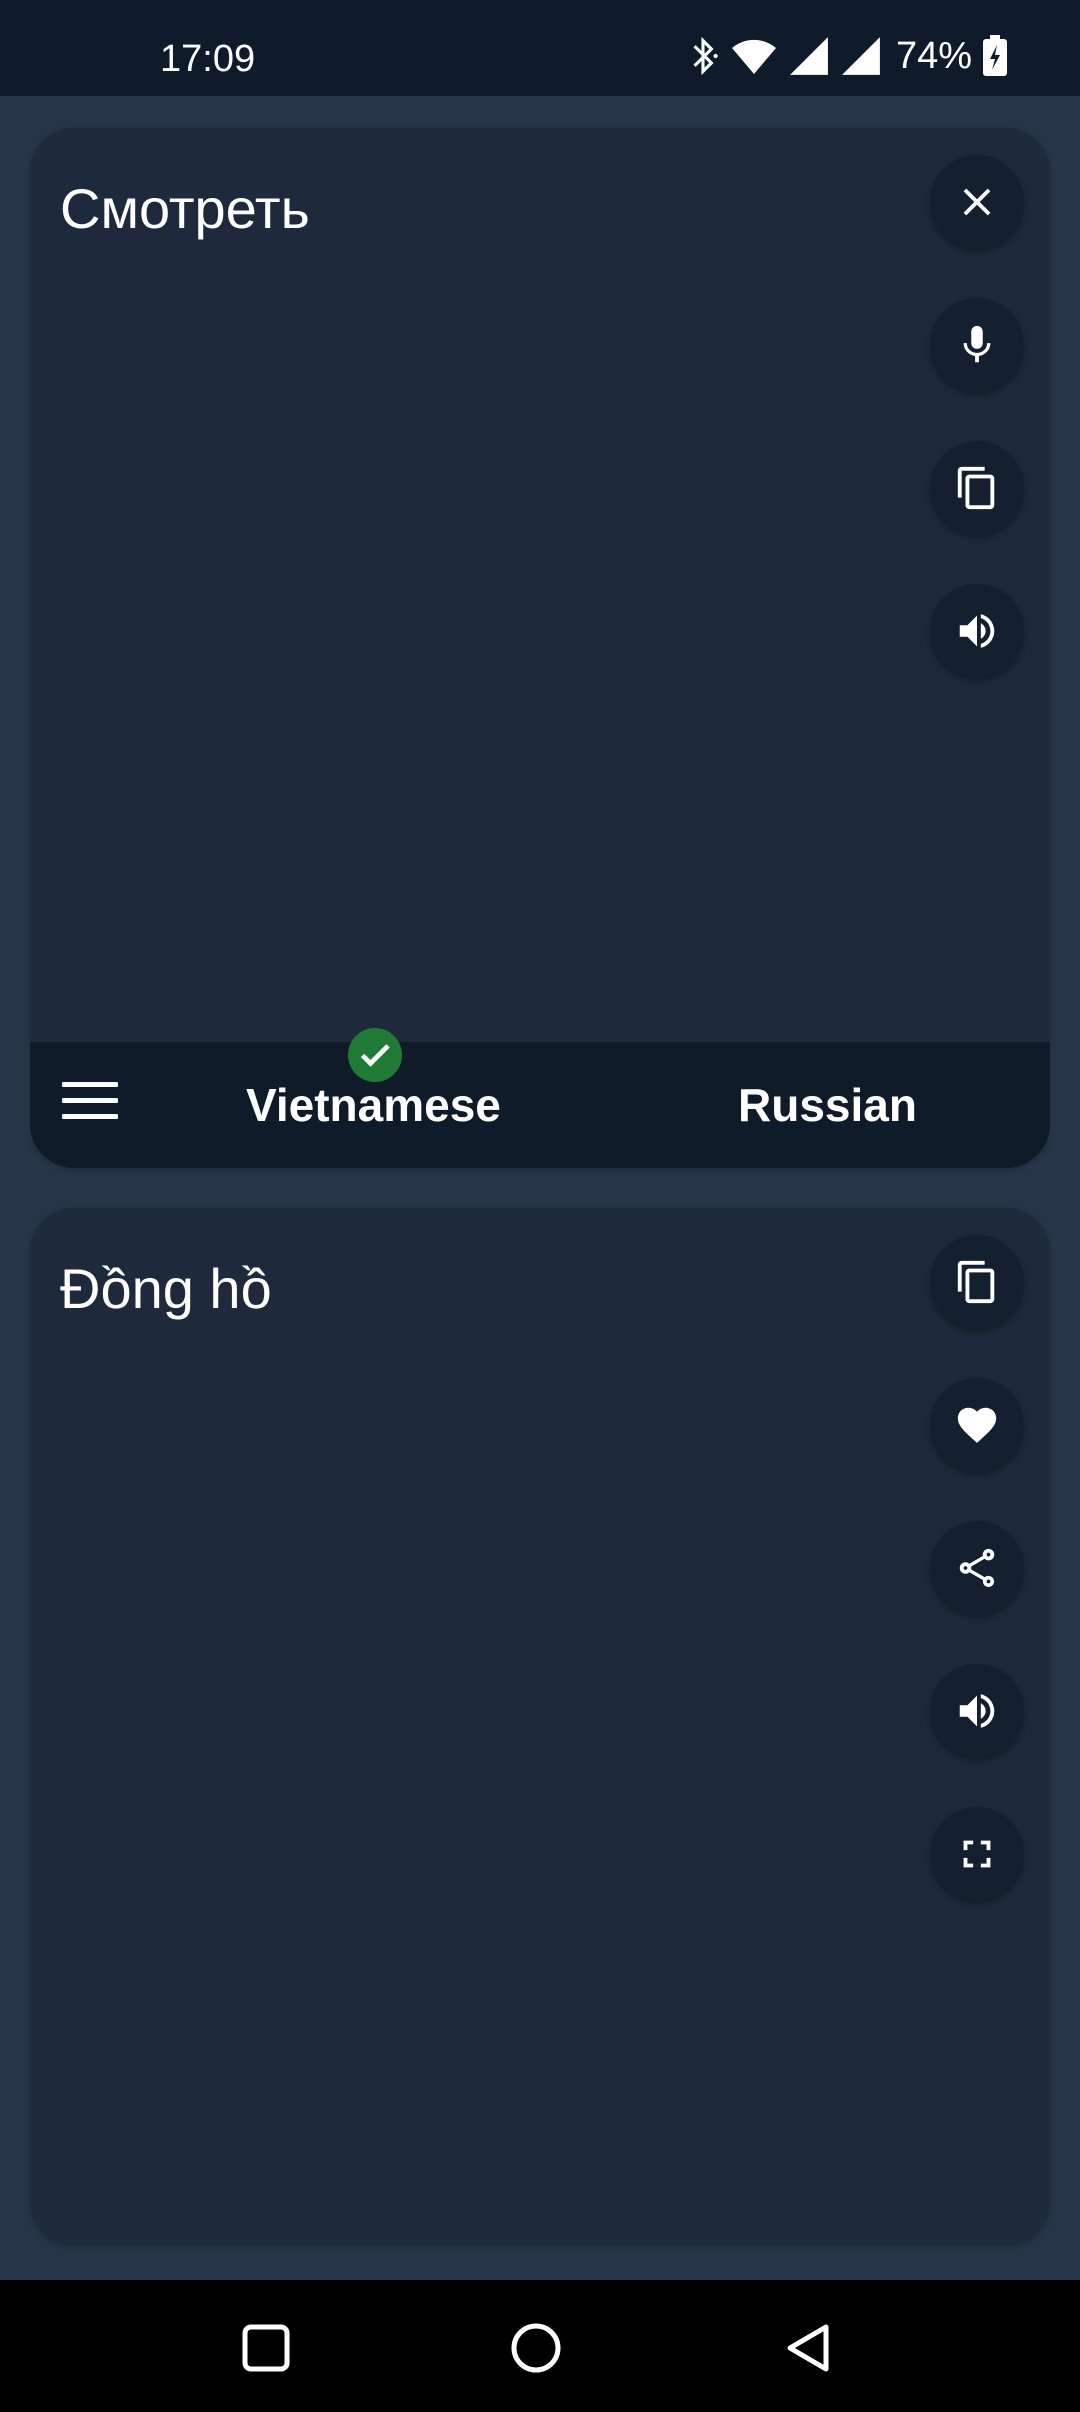  Describe the element at coordinates (933, 55) in the screenshot. I see `battery-percent: 74%` at that location.